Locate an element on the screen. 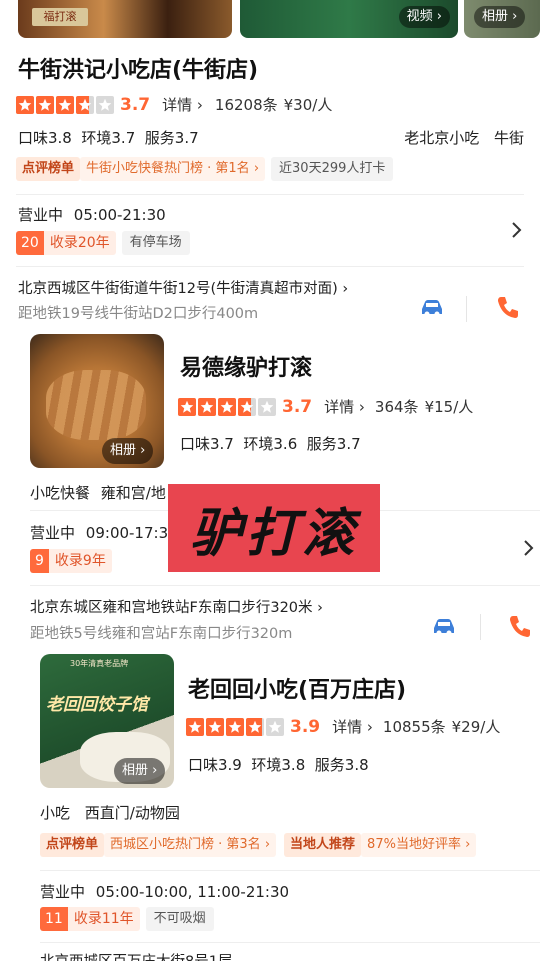 This screenshot has height=961, width=540. shop-name: 老回回小吃(百万庄店) is located at coordinates (297, 688).